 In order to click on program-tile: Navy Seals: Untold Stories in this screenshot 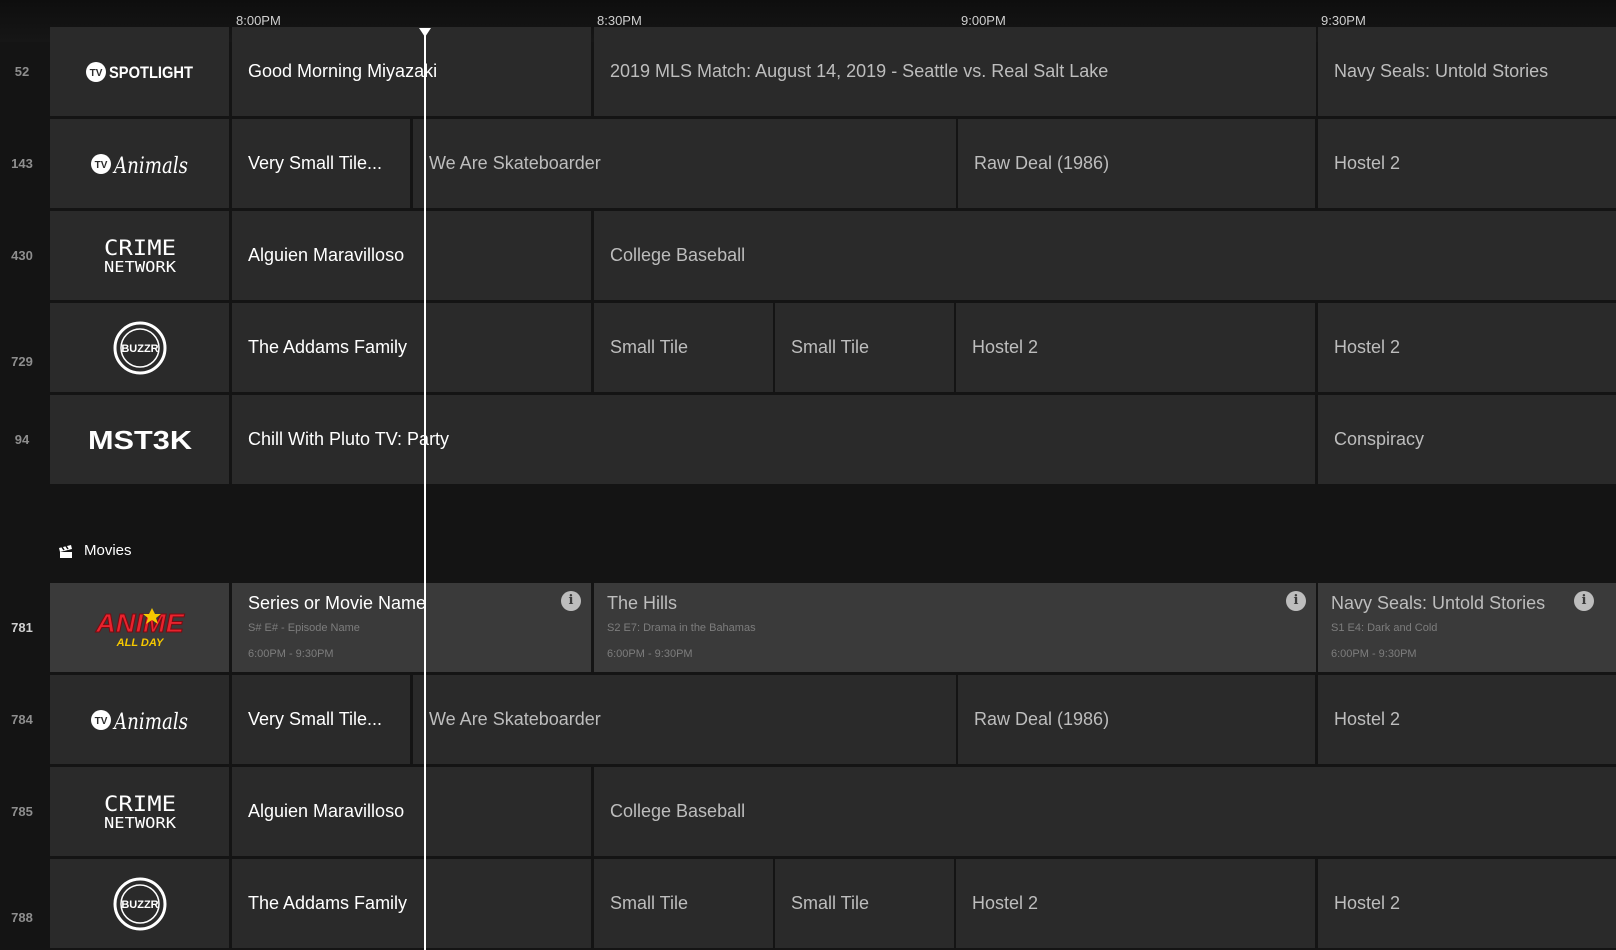, I will do `click(1467, 71)`.